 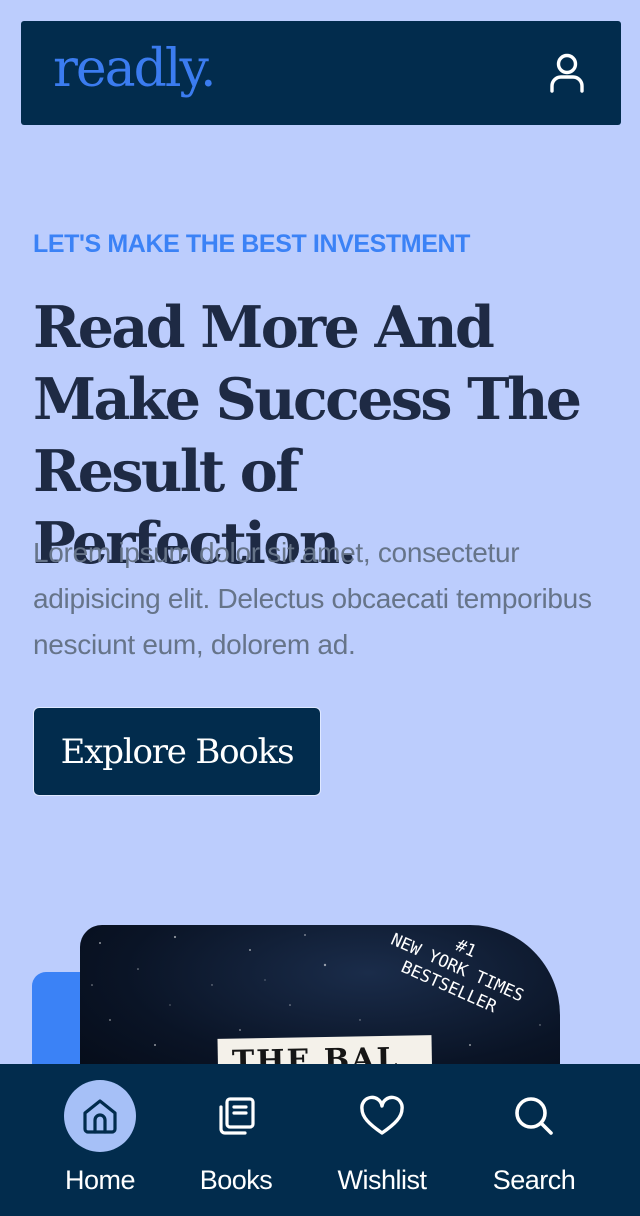 I want to click on bottom-navigation: Home Books Wishlist Search, so click(x=320, y=1140).